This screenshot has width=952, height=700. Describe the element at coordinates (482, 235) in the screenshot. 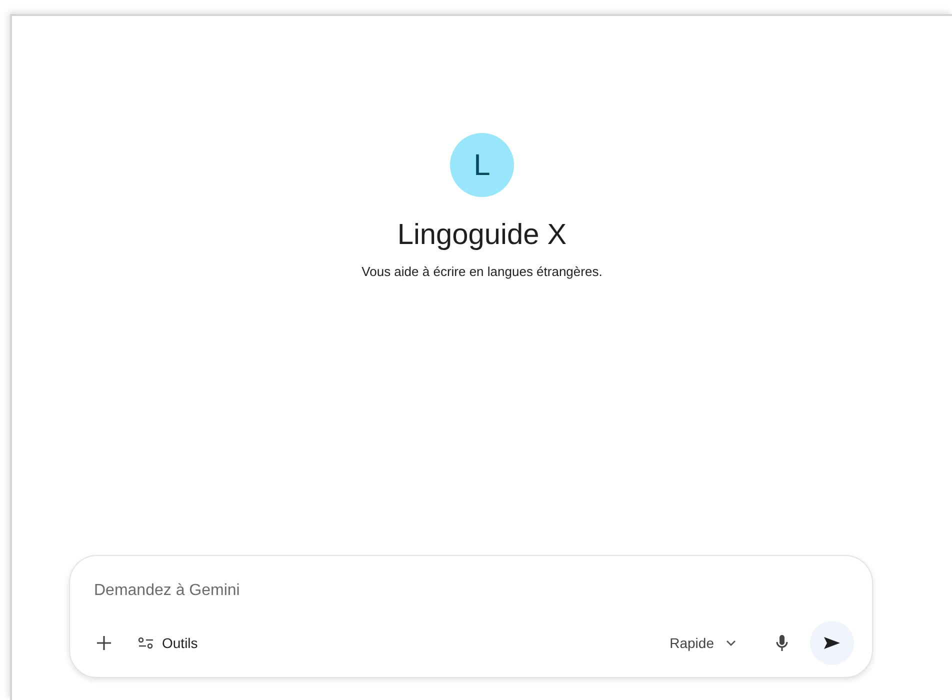

I see `assistant-name: Lingoguide X` at that location.